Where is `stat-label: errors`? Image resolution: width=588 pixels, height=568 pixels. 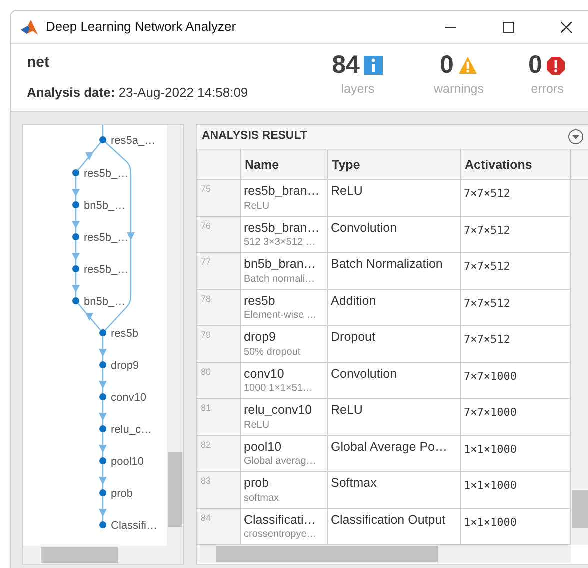 stat-label: errors is located at coordinates (547, 89).